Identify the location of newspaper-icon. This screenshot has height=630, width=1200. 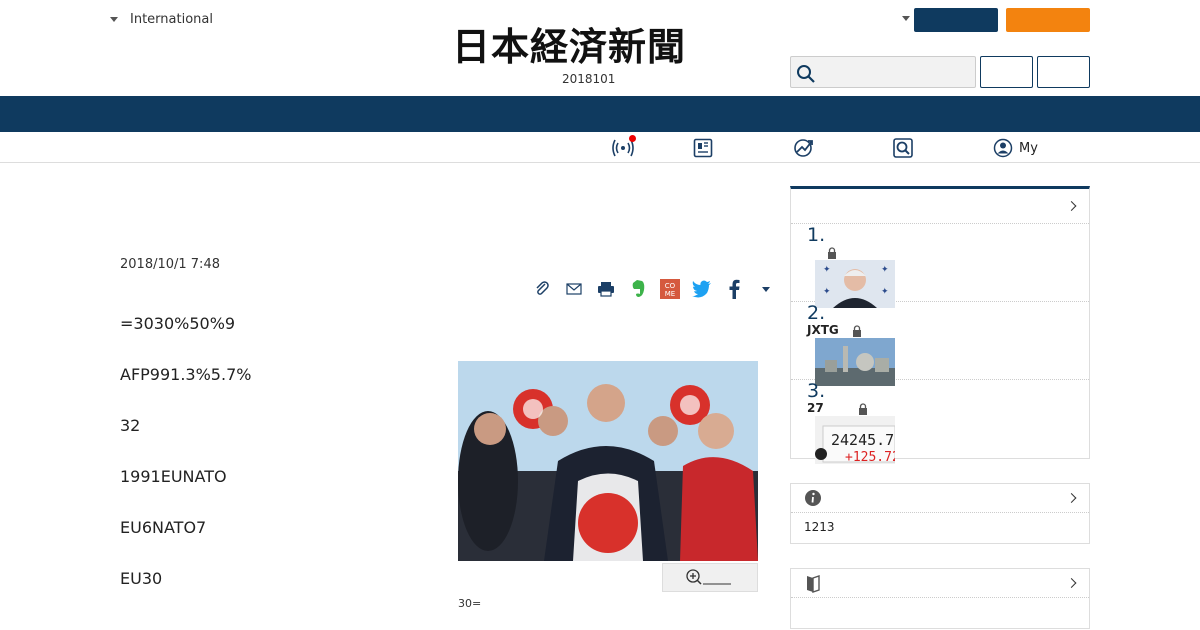
(703, 148).